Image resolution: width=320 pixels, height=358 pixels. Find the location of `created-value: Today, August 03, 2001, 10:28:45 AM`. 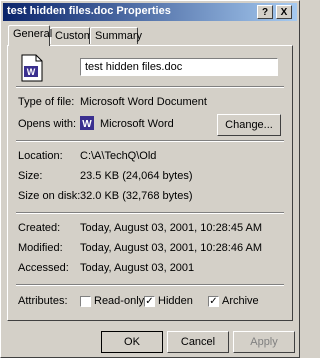

created-value: Today, August 03, 2001, 10:28:45 AM is located at coordinates (171, 228).